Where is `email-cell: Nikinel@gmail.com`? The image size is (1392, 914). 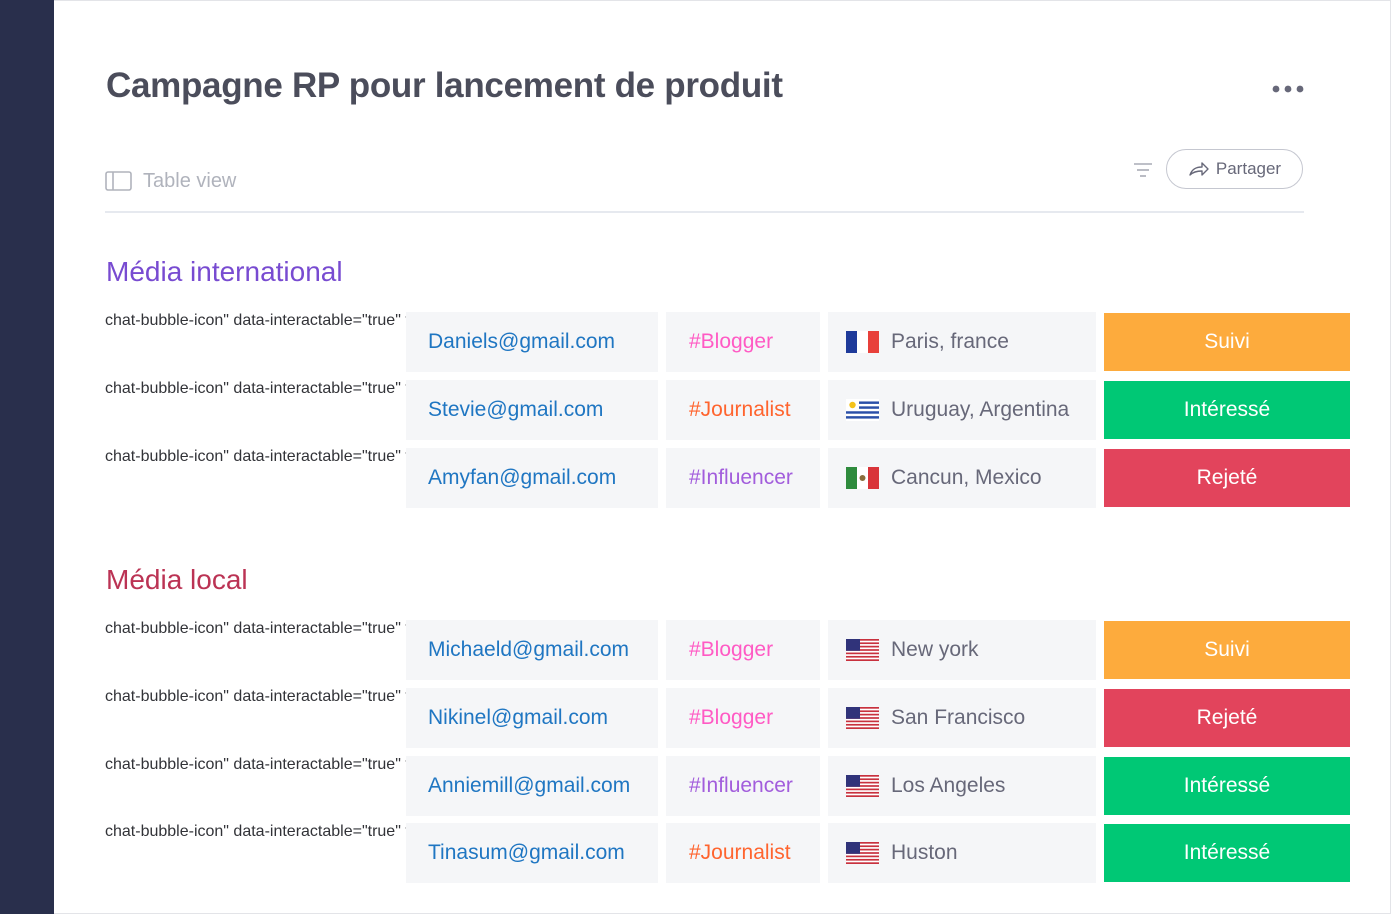 email-cell: Nikinel@gmail.com is located at coordinates (532, 718).